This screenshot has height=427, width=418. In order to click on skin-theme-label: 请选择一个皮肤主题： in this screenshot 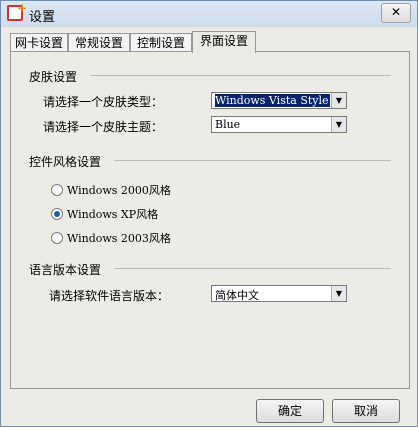, I will do `click(103, 127)`.